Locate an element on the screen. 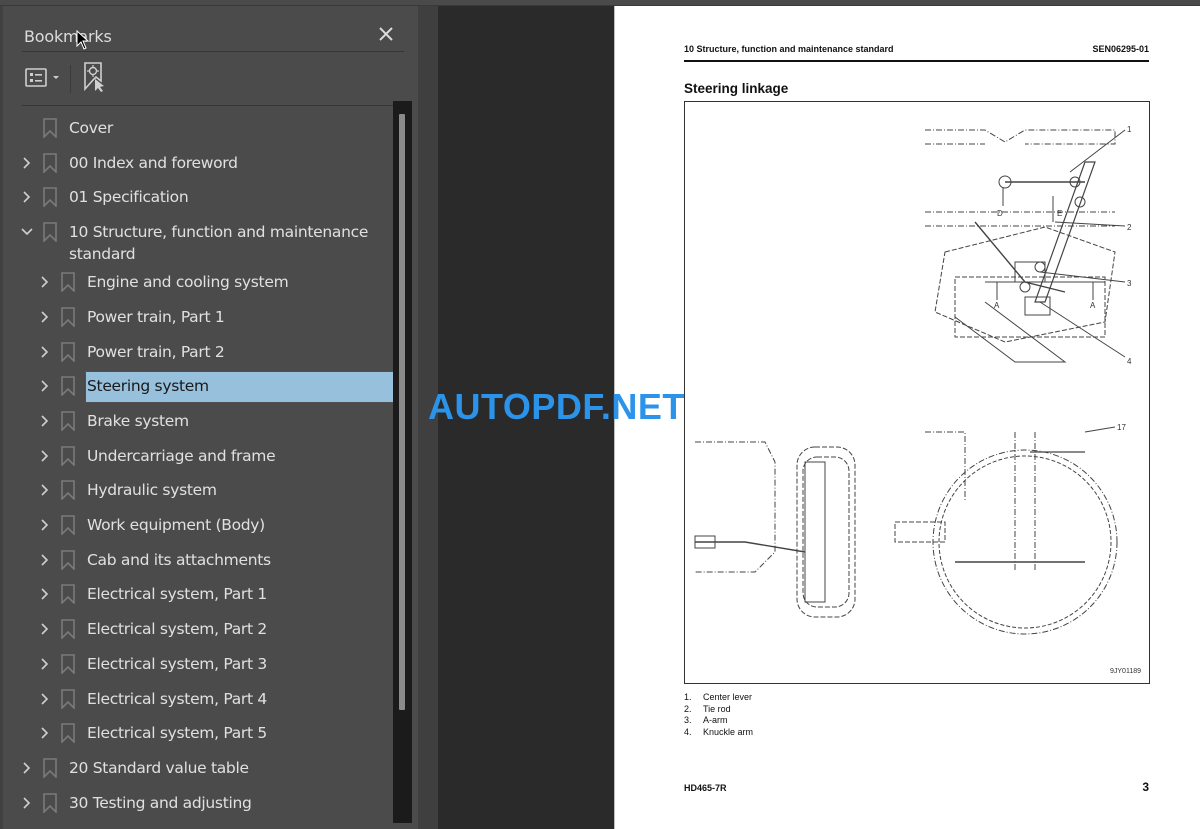 The height and width of the screenshot is (829, 1200). panel-title: Bookmarks is located at coordinates (68, 36).